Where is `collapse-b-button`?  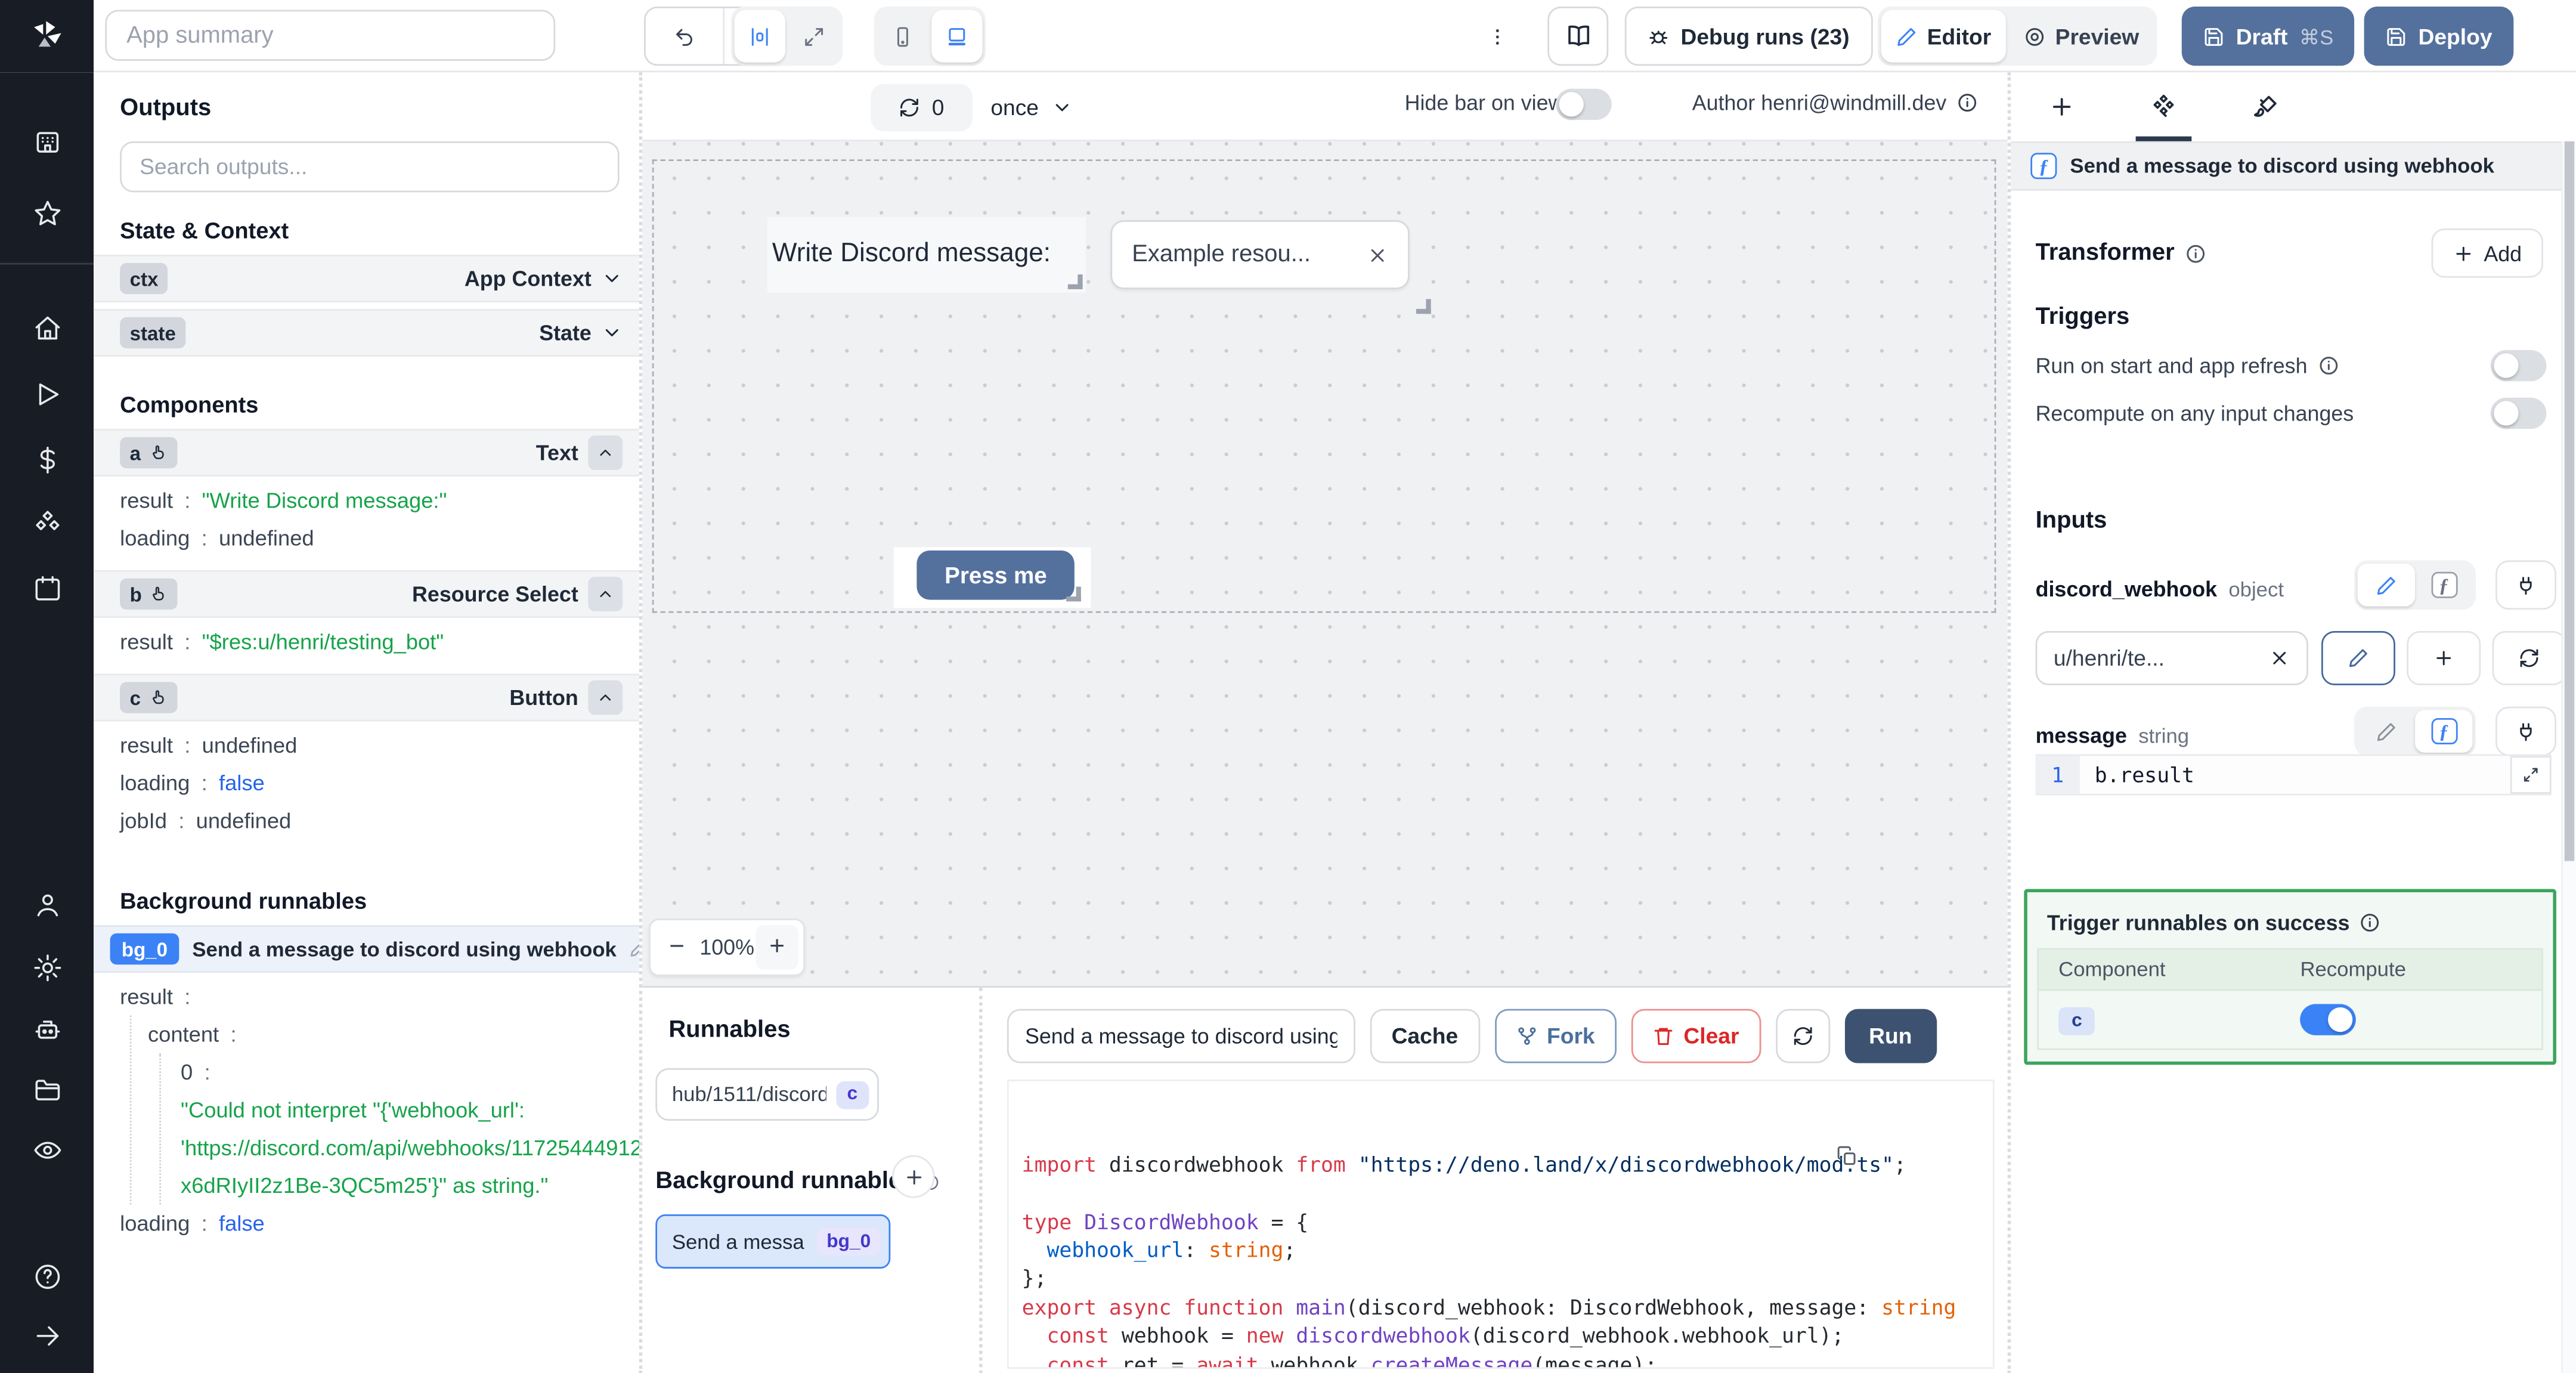
collapse-b-button is located at coordinates (606, 594).